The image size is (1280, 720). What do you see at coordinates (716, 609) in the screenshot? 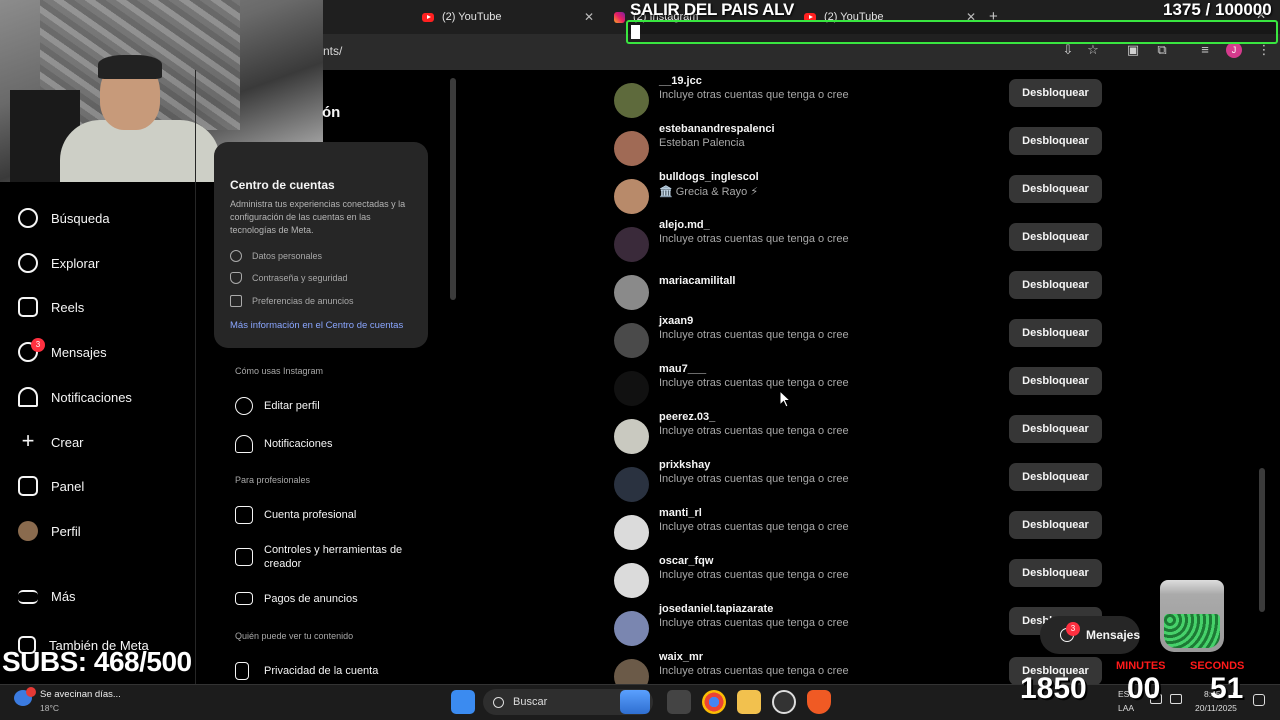
I see `username: josedaniel.tapiazarate` at bounding box center [716, 609].